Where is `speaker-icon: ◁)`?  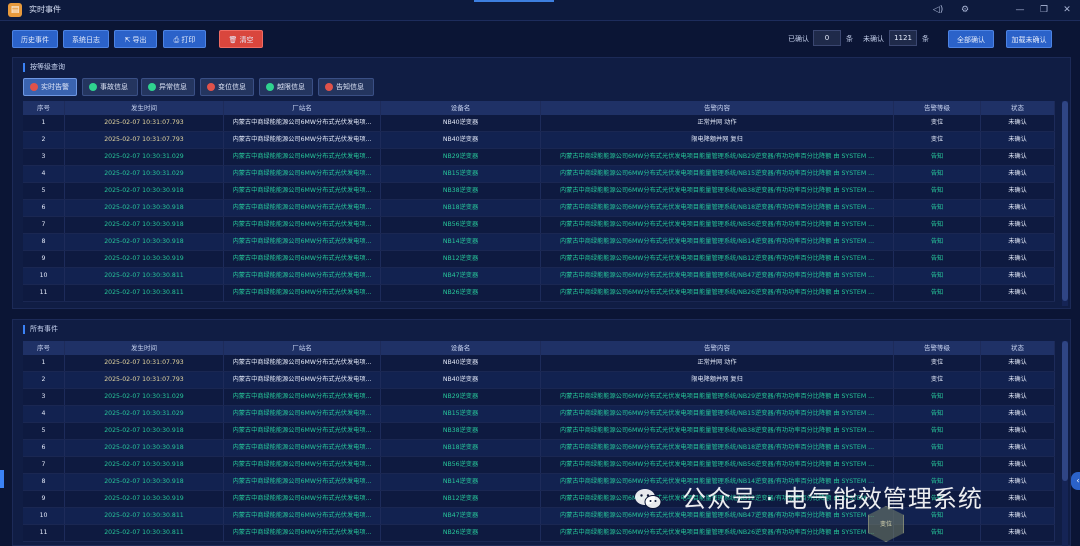 speaker-icon: ◁) is located at coordinates (938, 10).